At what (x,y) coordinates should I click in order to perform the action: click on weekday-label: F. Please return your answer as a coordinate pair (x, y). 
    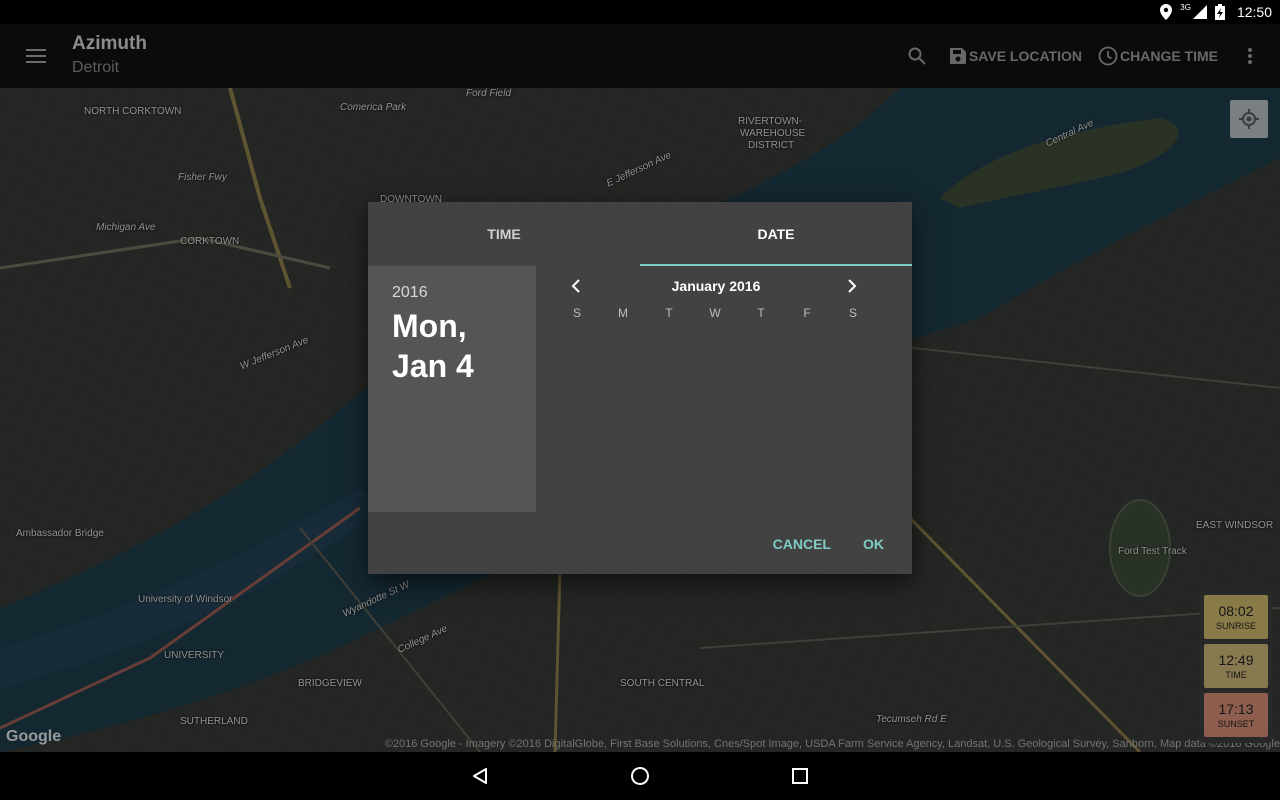
    Looking at the image, I should click on (807, 313).